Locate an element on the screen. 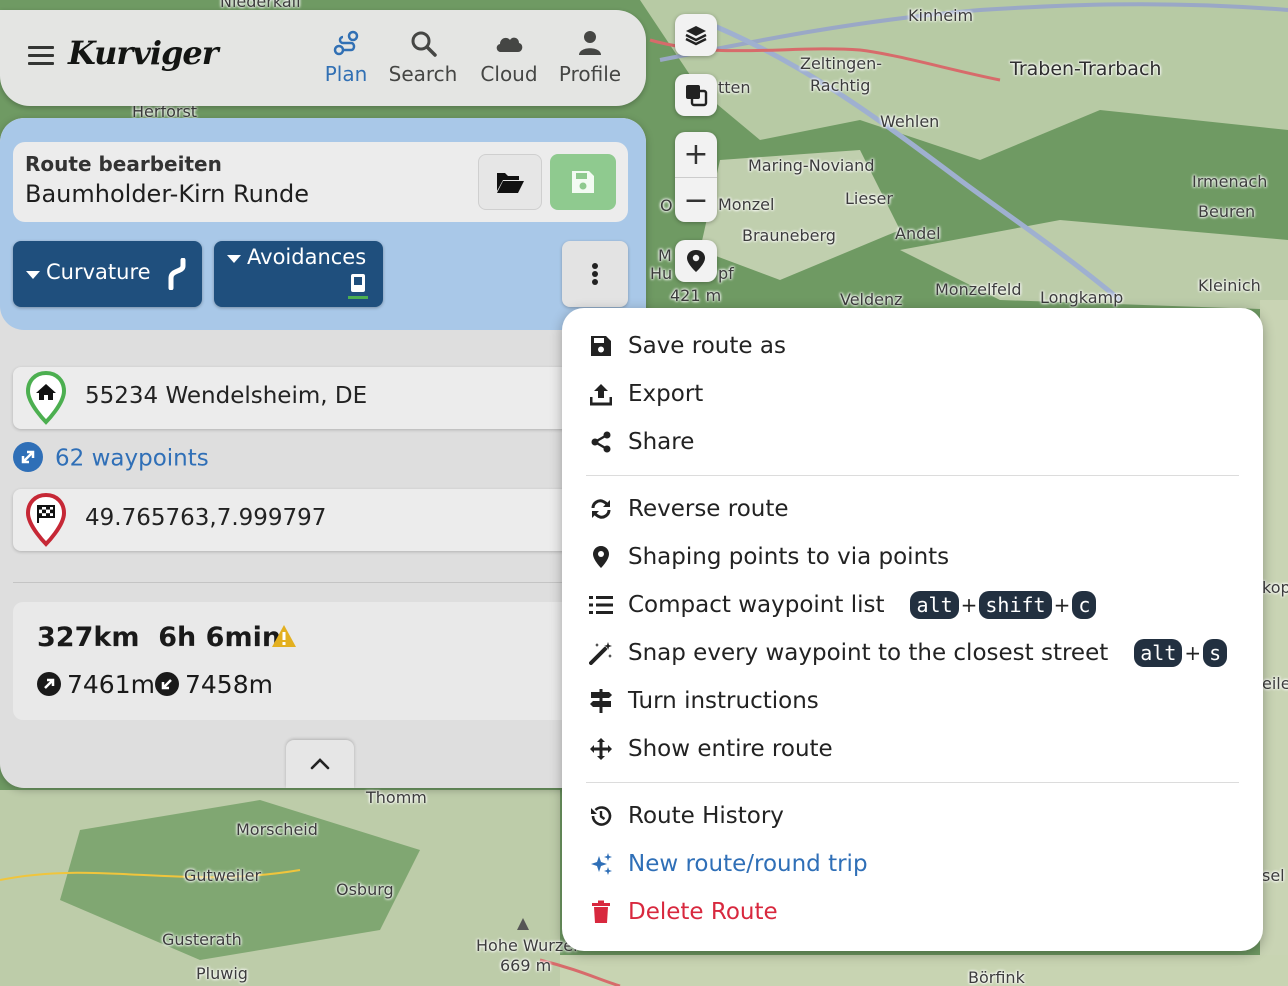 This screenshot has width=1288, height=986. more-options-button is located at coordinates (595, 274).